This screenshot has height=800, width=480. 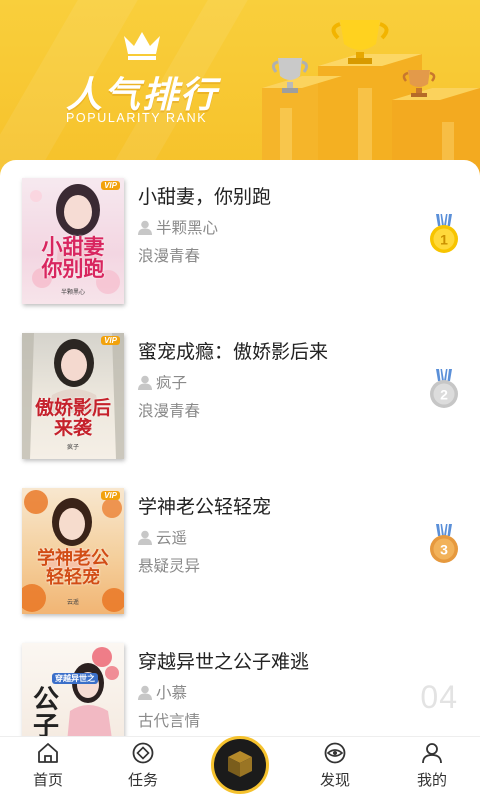 What do you see at coordinates (72, 418) in the screenshot?
I see `cover-title: 傲娇影后 来袭` at bounding box center [72, 418].